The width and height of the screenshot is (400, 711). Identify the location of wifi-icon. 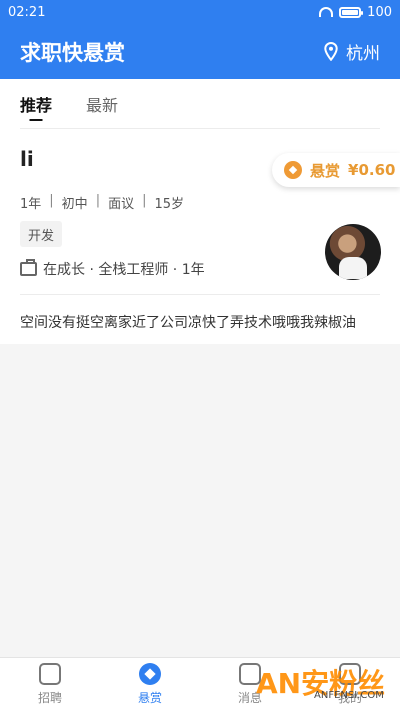
(326, 12).